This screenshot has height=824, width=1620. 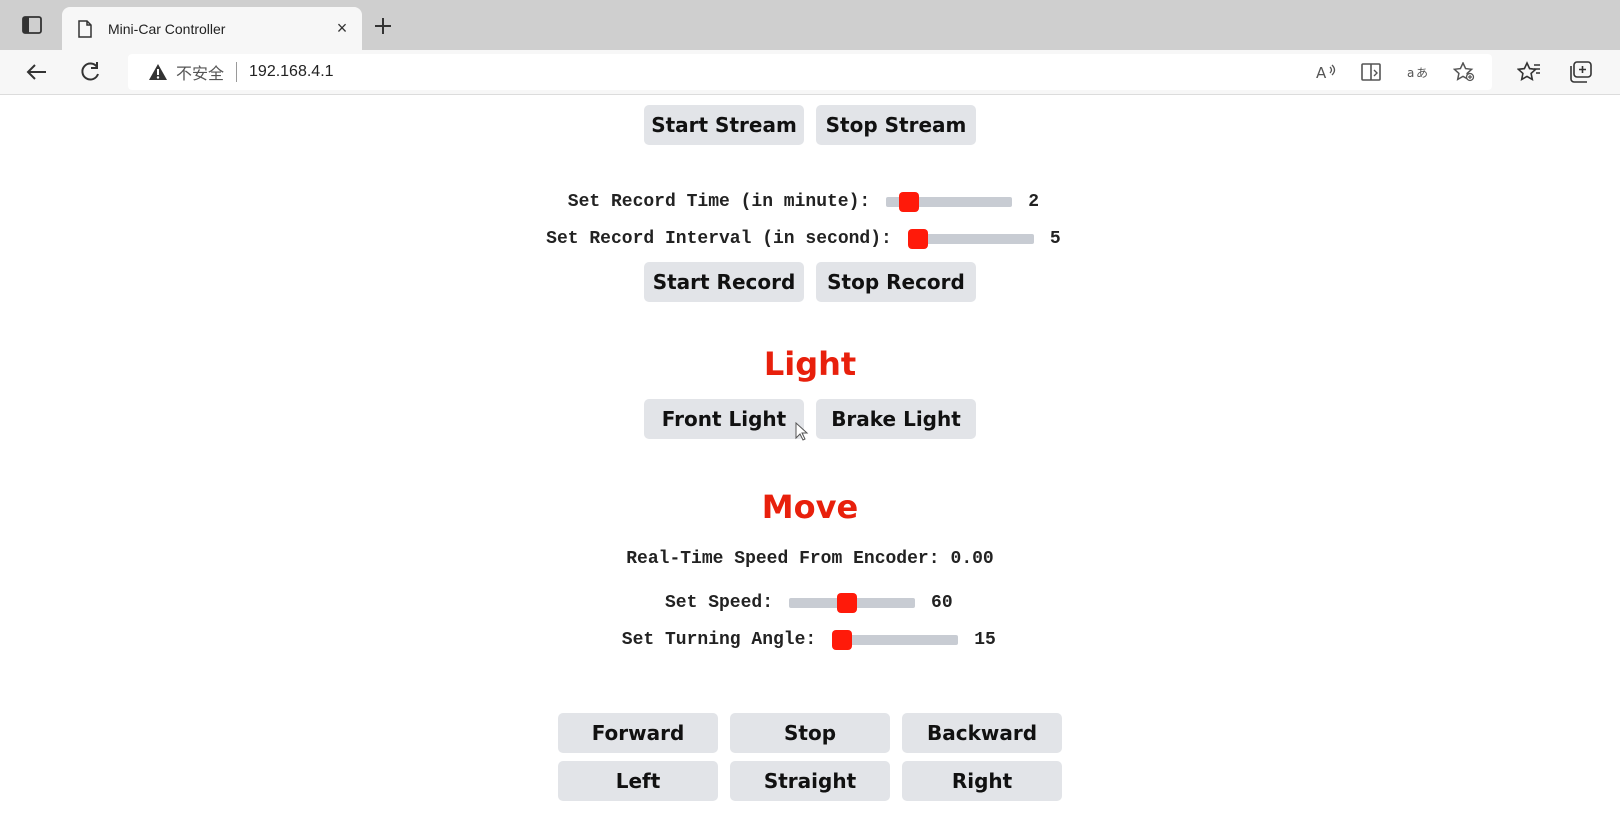 I want to click on turning-angle-row: Set Turning Angle: 15, so click(x=810, y=640).